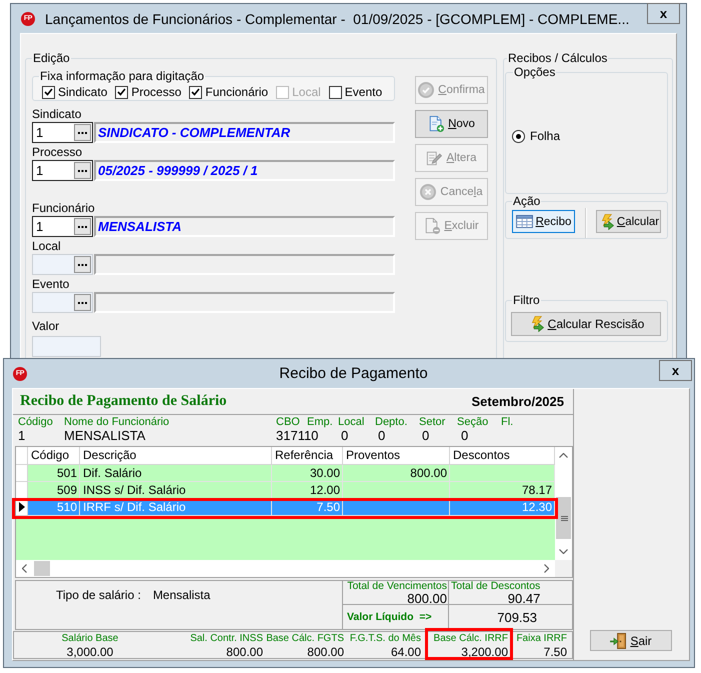 This screenshot has height=673, width=701. I want to click on info-label: Emp., so click(320, 422).